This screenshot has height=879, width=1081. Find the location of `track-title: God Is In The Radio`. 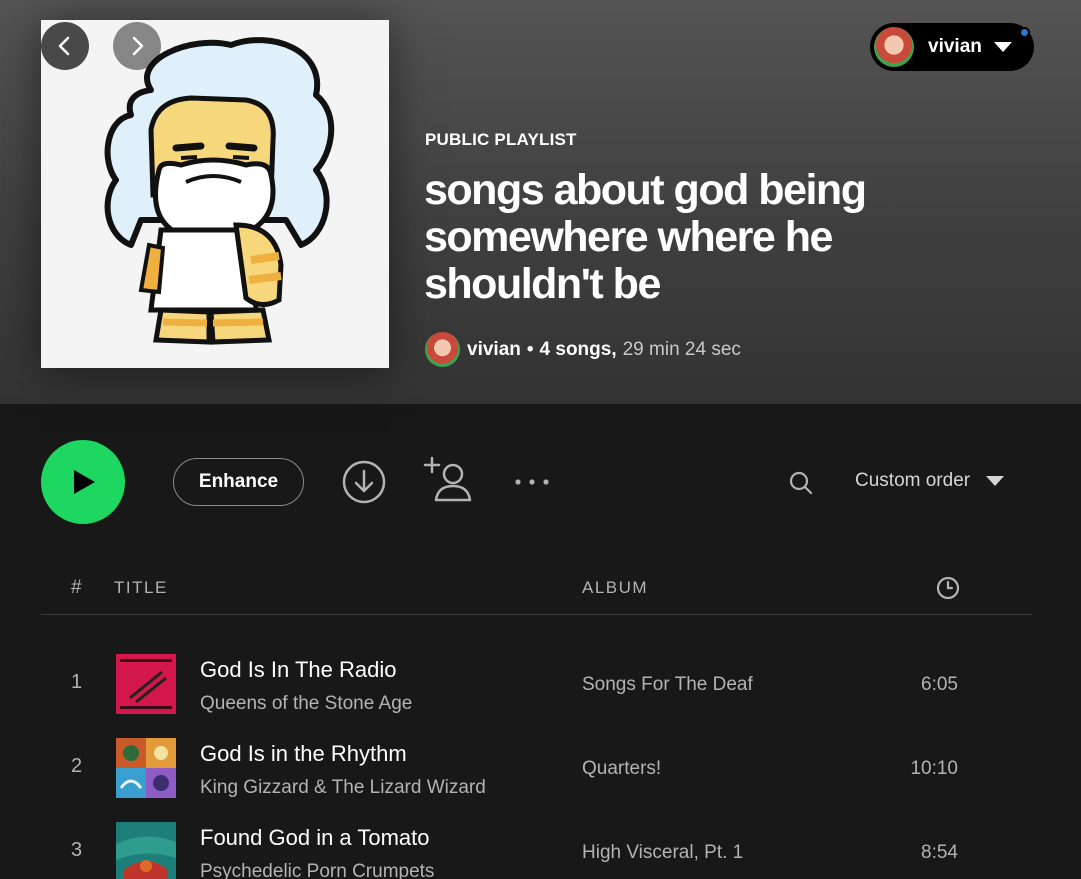

track-title: God Is In The Radio is located at coordinates (298, 670).